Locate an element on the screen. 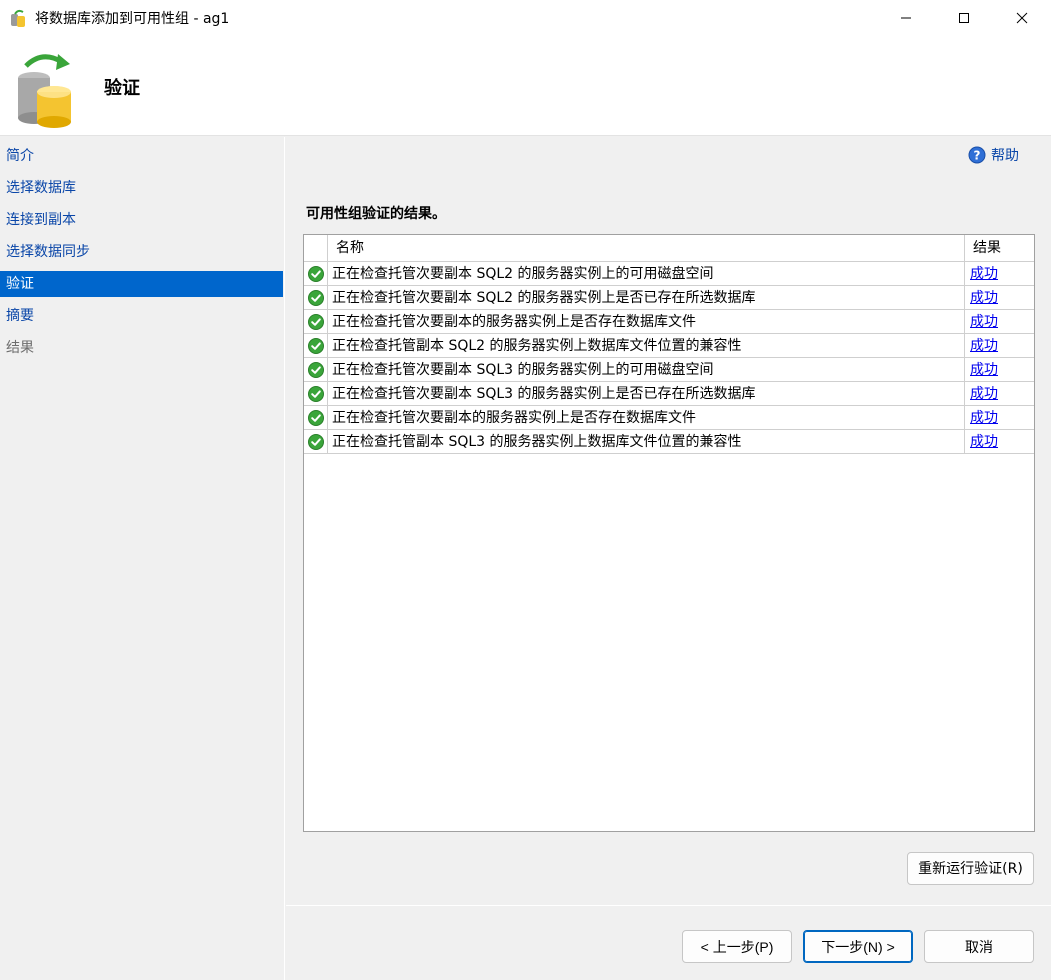 The image size is (1051, 980). page-header: 验证 is located at coordinates (525, 86).